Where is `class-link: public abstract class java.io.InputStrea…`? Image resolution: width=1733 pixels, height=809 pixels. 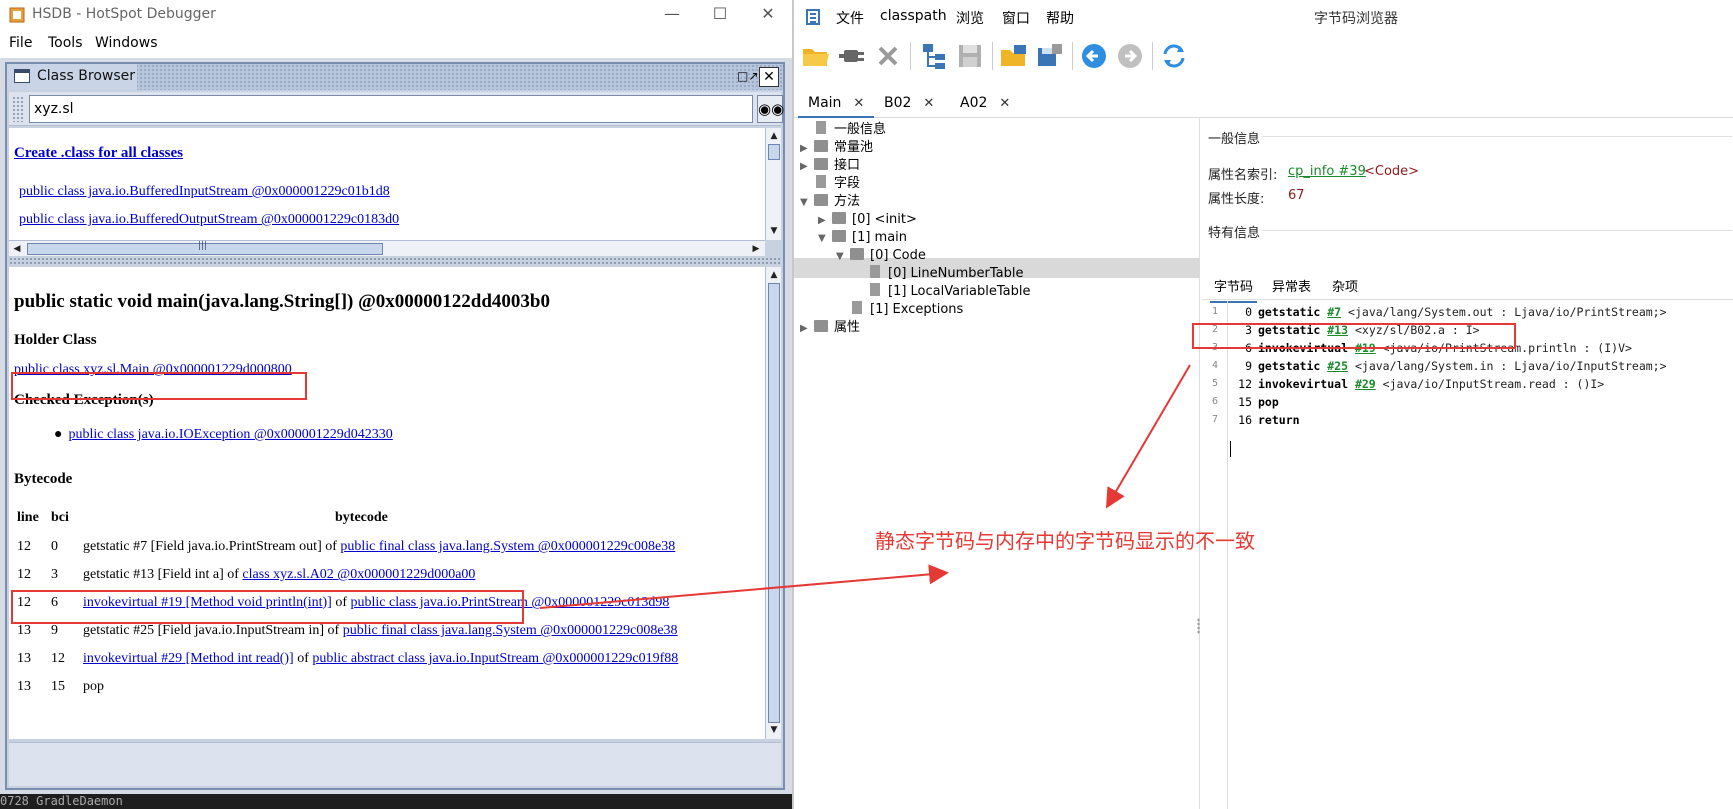
class-link: public abstract class java.io.InputStrea… is located at coordinates (495, 658).